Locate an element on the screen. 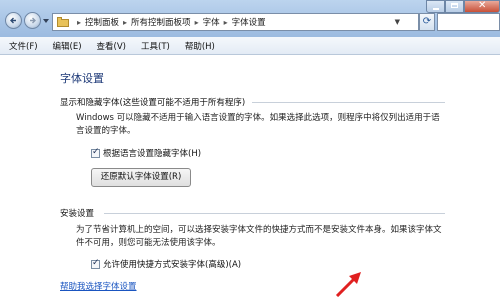 This screenshot has height=297, width=500. section-heading-install: 安装设置 is located at coordinates (77, 214).